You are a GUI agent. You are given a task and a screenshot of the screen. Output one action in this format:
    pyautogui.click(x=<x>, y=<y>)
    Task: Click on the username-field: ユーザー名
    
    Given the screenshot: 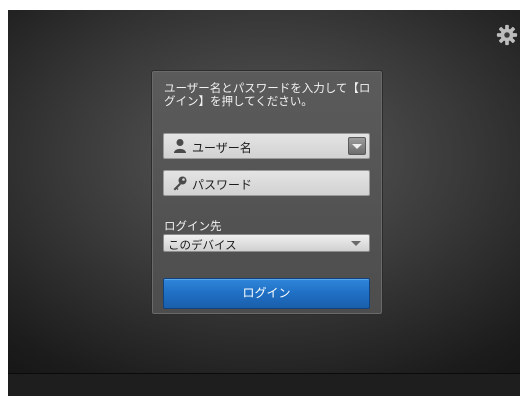 What is the action you would take?
    pyautogui.click(x=266, y=146)
    